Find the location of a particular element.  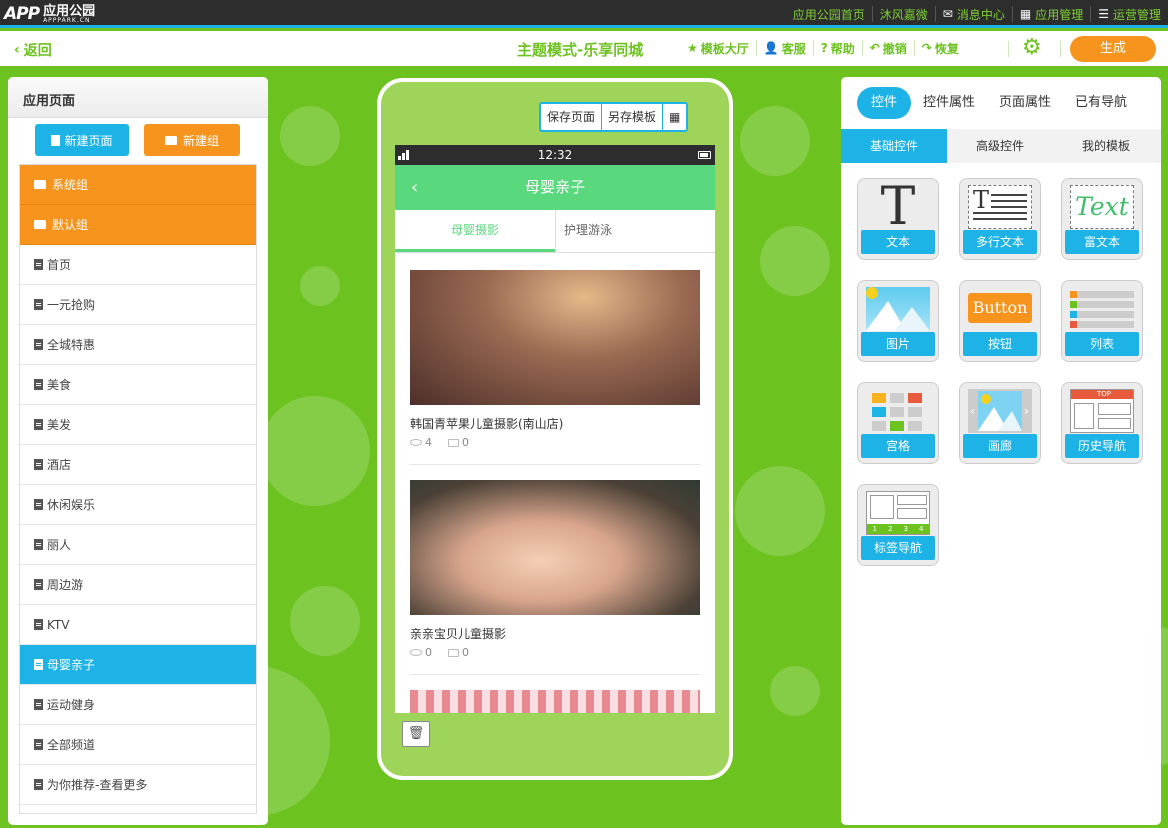

item-title: 韩国青苹果儿童摄影(南山店) is located at coordinates (487, 424).